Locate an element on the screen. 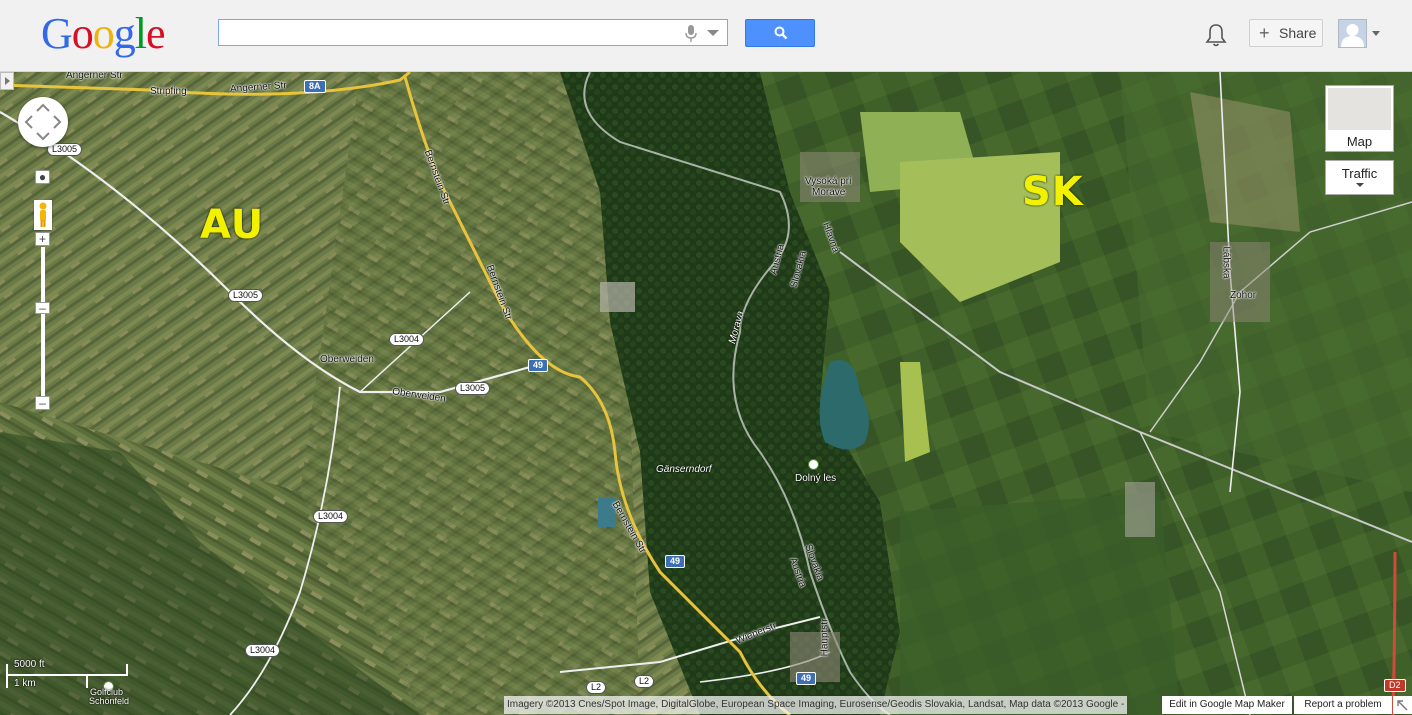 The height and width of the screenshot is (715, 1412). map-layer-label: Map is located at coordinates (1359, 141).